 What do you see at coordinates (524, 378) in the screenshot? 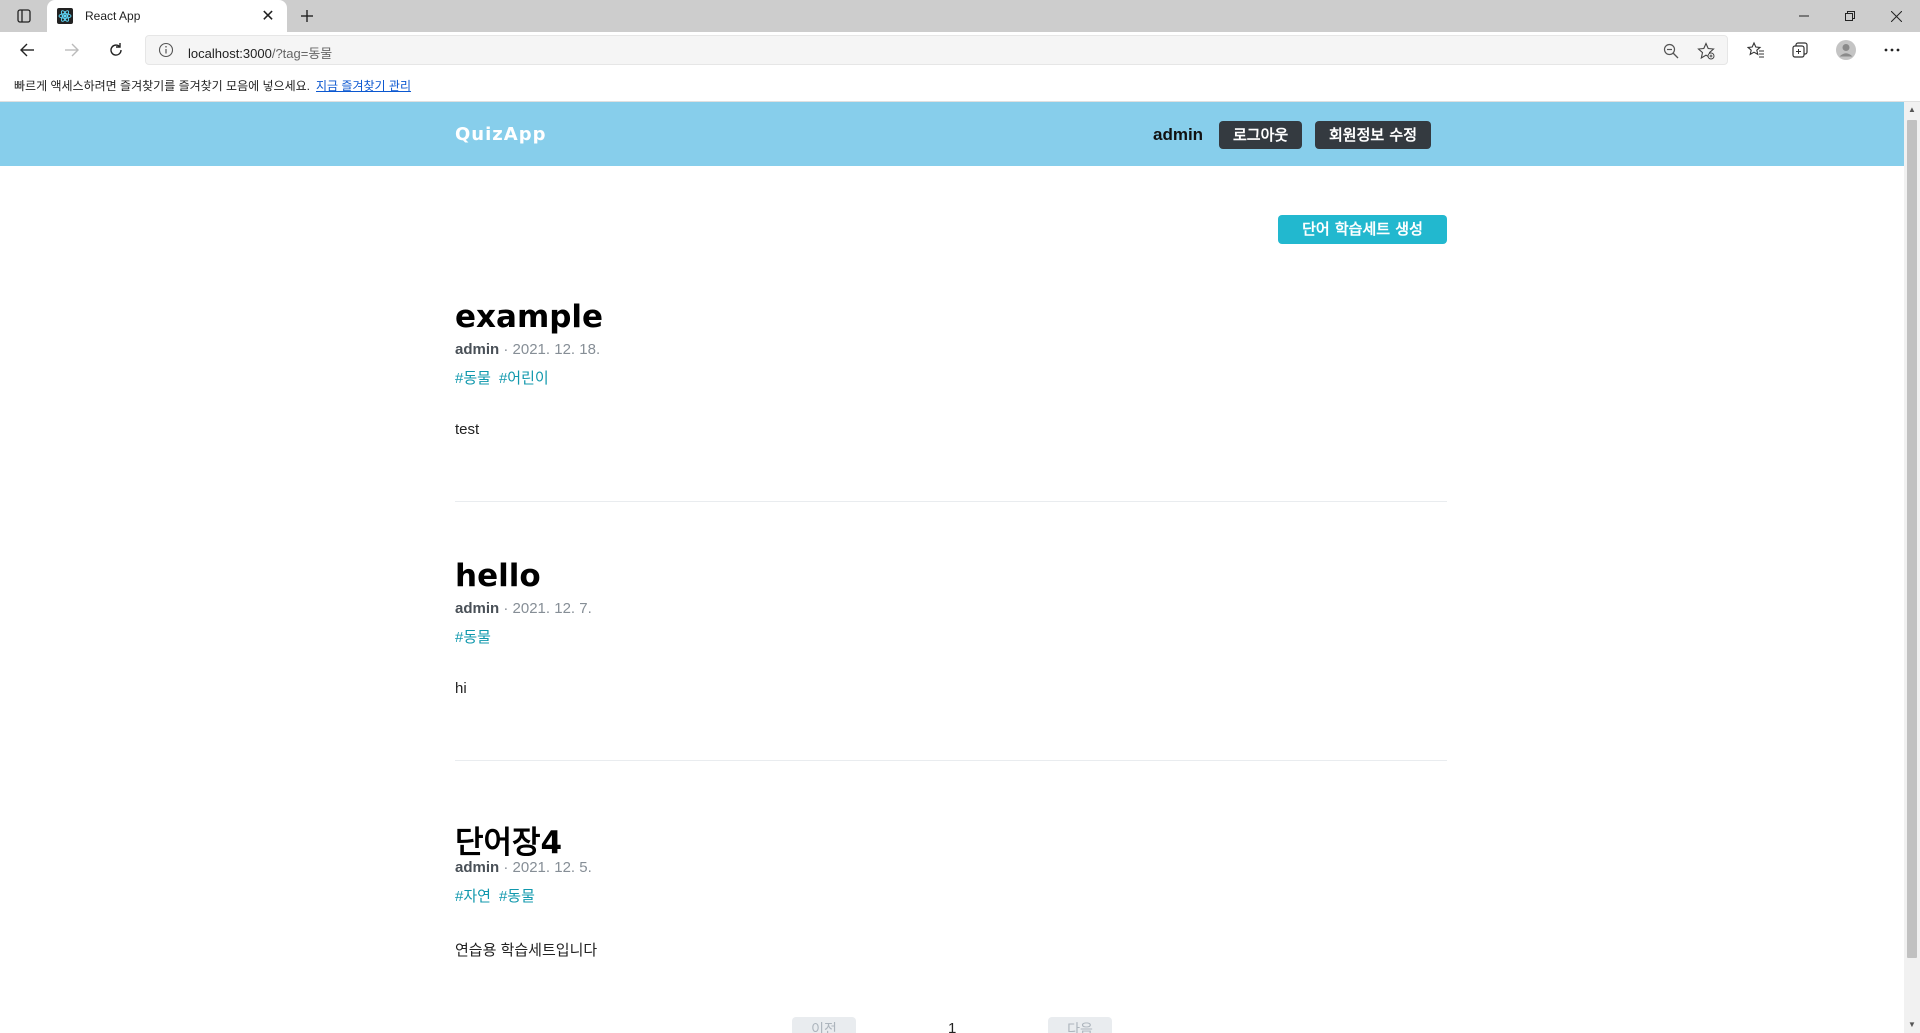
I see `tag-link: #어린이` at bounding box center [524, 378].